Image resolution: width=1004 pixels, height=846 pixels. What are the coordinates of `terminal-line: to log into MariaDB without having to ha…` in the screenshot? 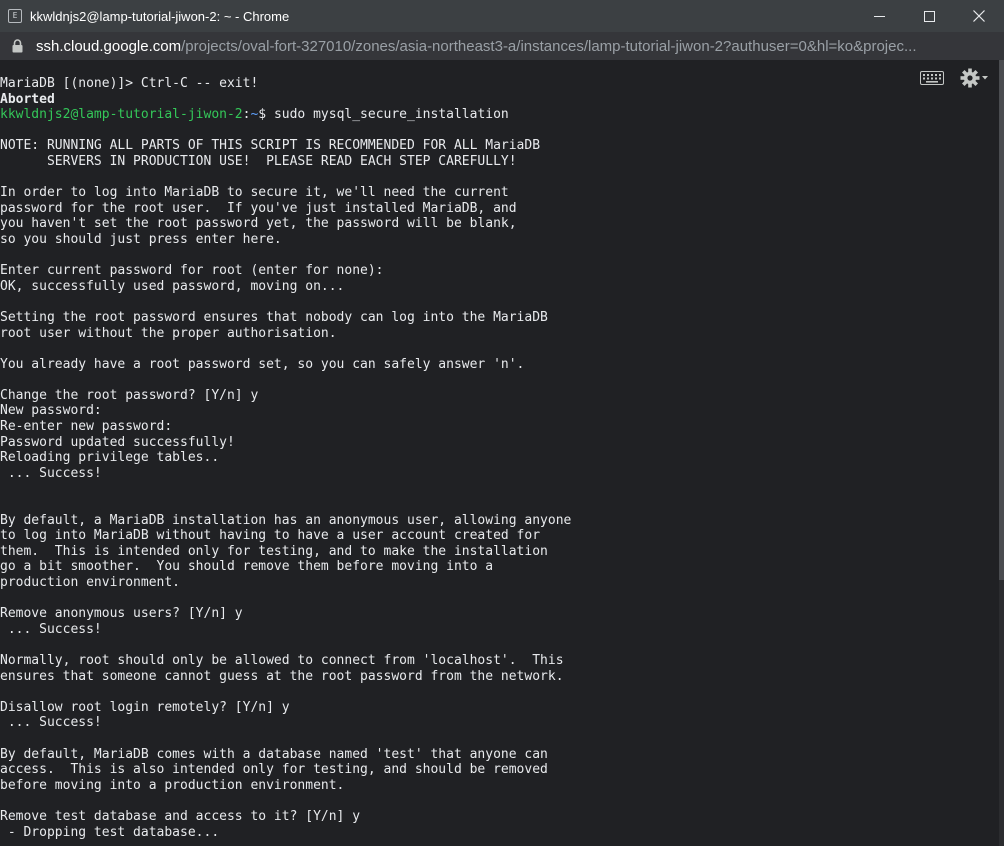 It's located at (270, 536).